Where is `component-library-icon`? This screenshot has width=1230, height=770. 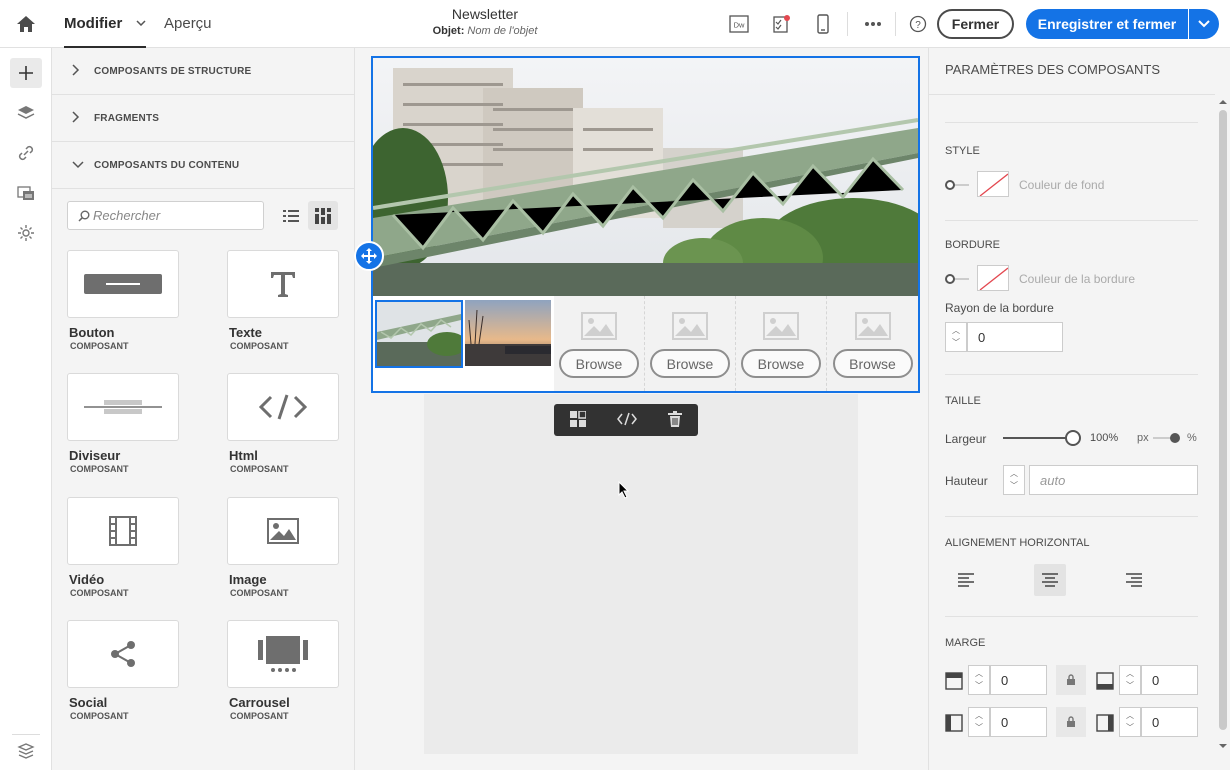
component-library-icon is located at coordinates (26, 751).